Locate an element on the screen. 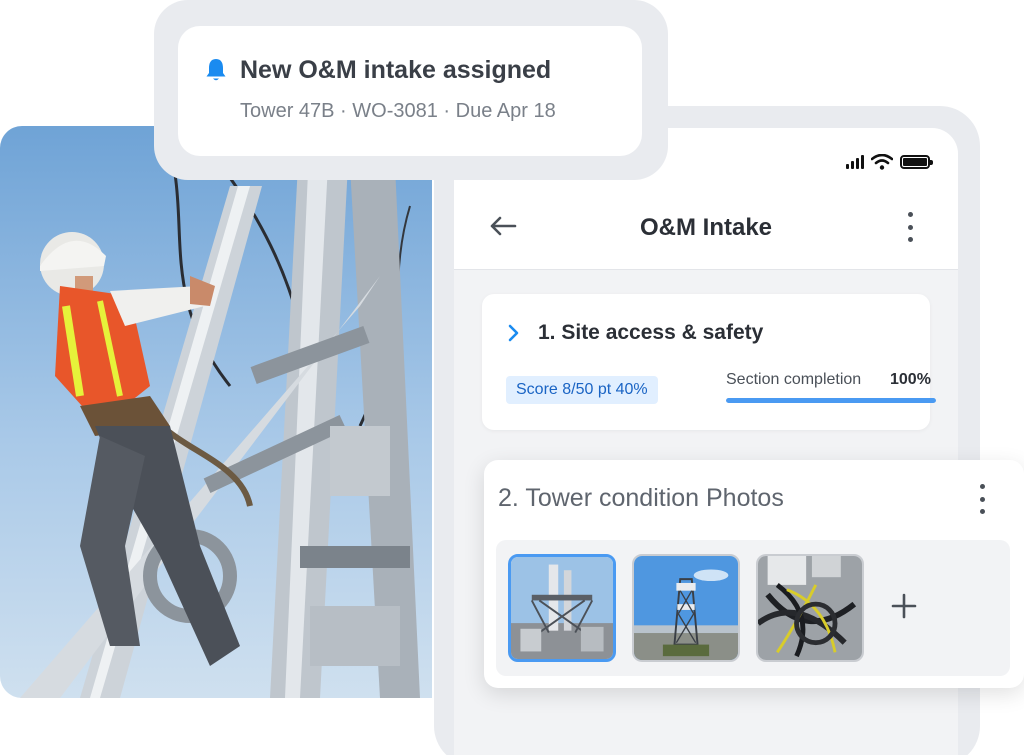  telecom-tower-image is located at coordinates (686, 608).